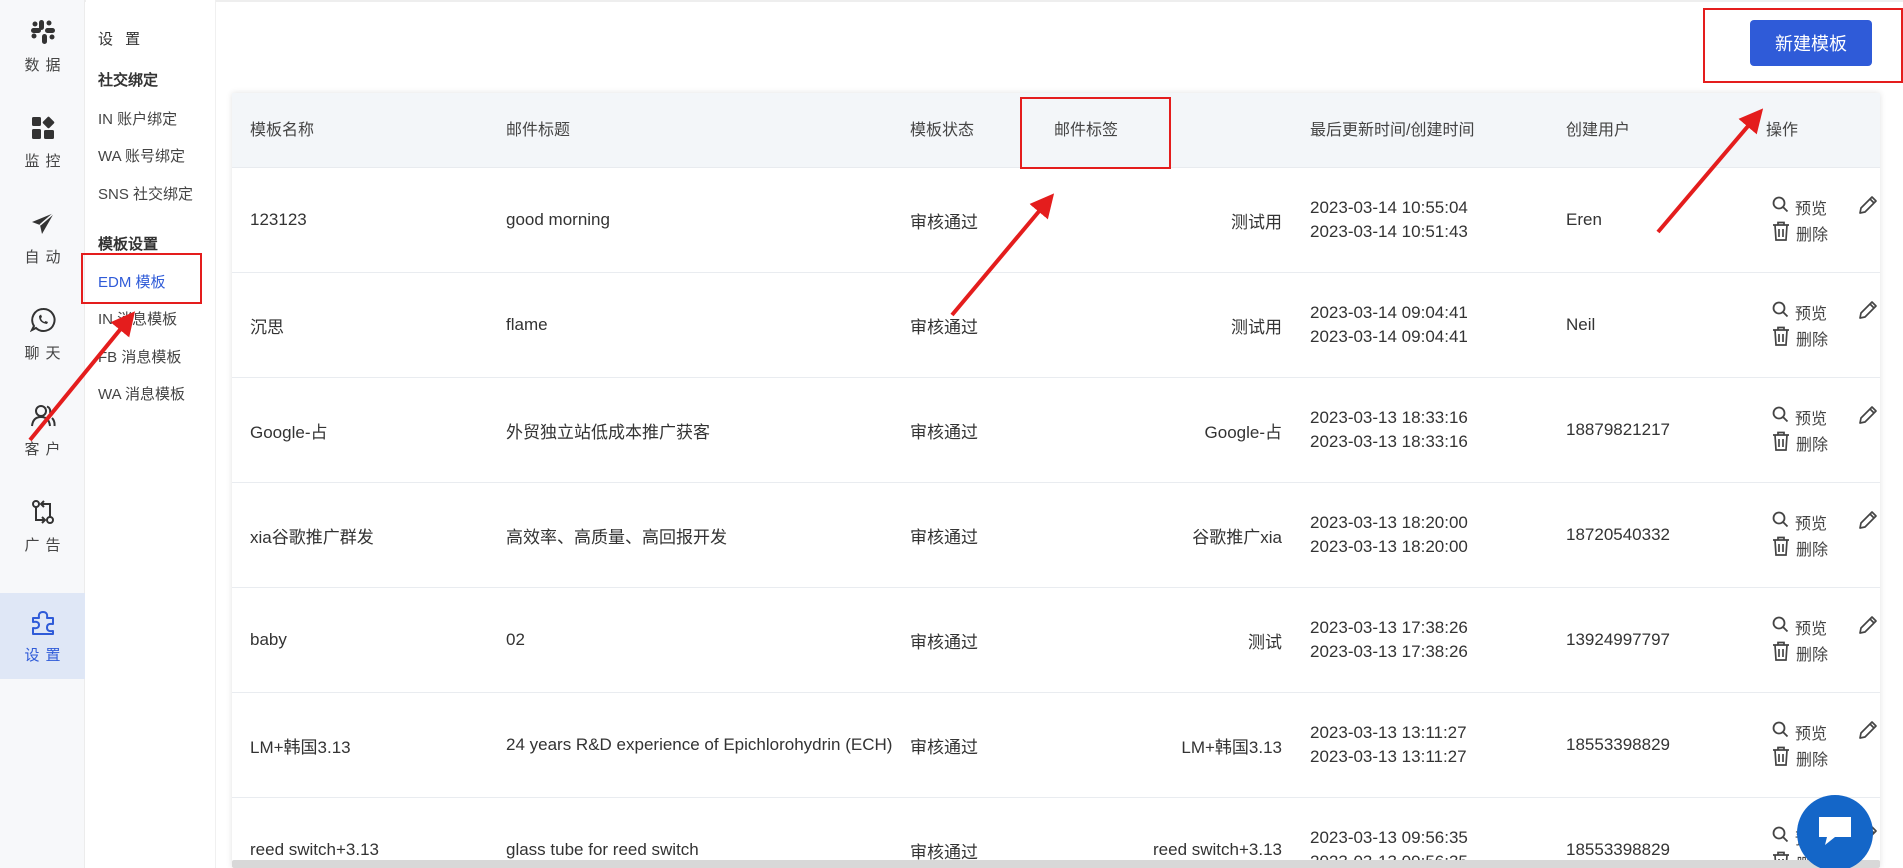  Describe the element at coordinates (42, 142) in the screenshot. I see `rail-item-monitor: 监控` at that location.